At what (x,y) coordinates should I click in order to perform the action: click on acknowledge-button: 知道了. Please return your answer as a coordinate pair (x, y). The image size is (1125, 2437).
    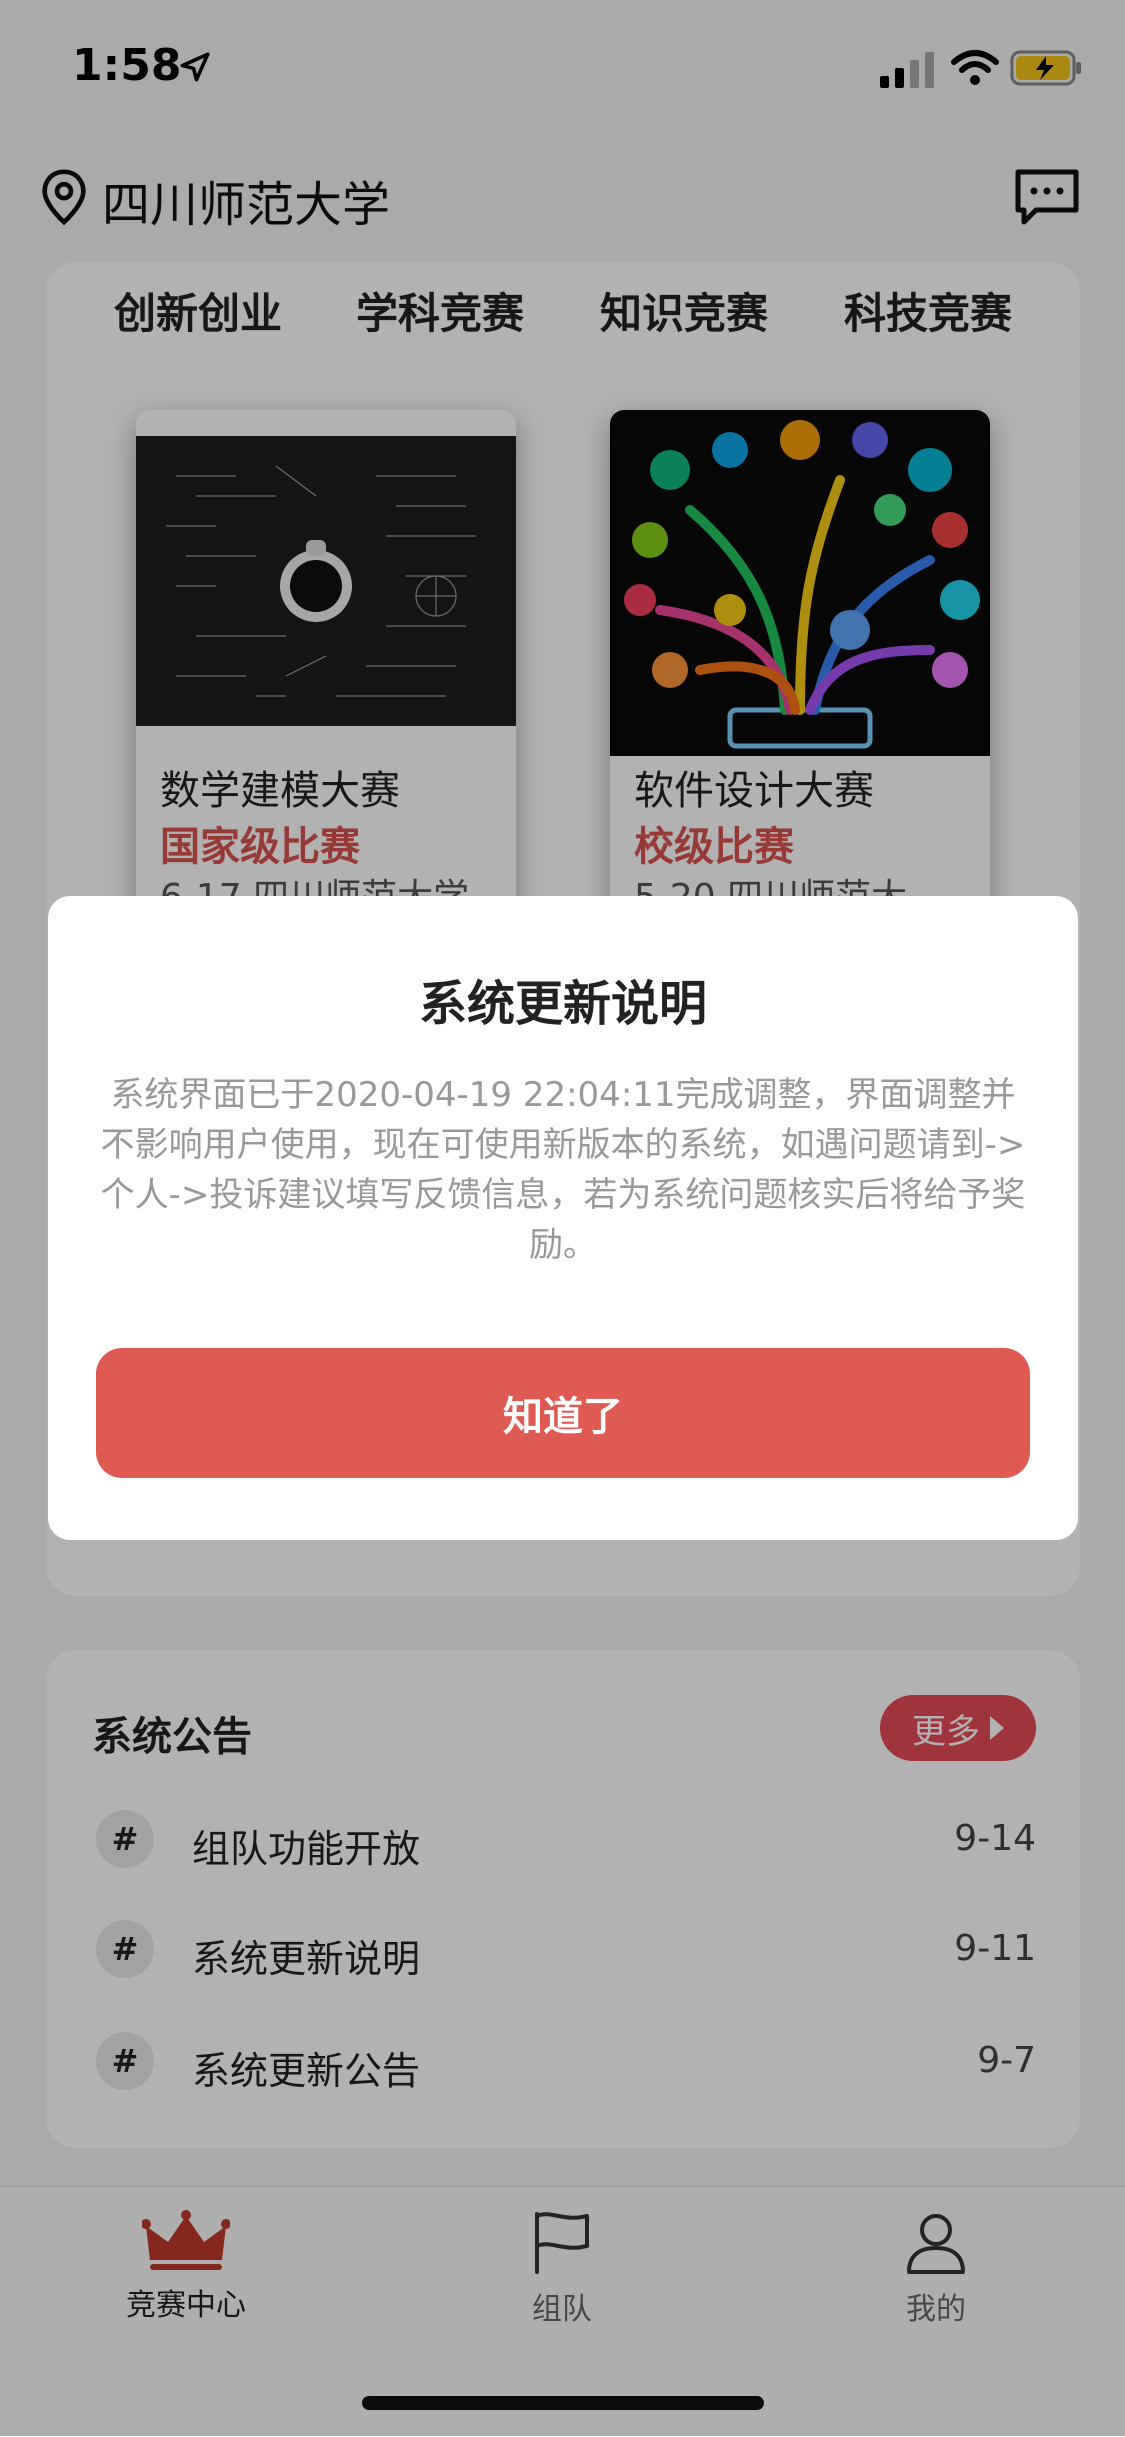
    Looking at the image, I should click on (563, 1413).